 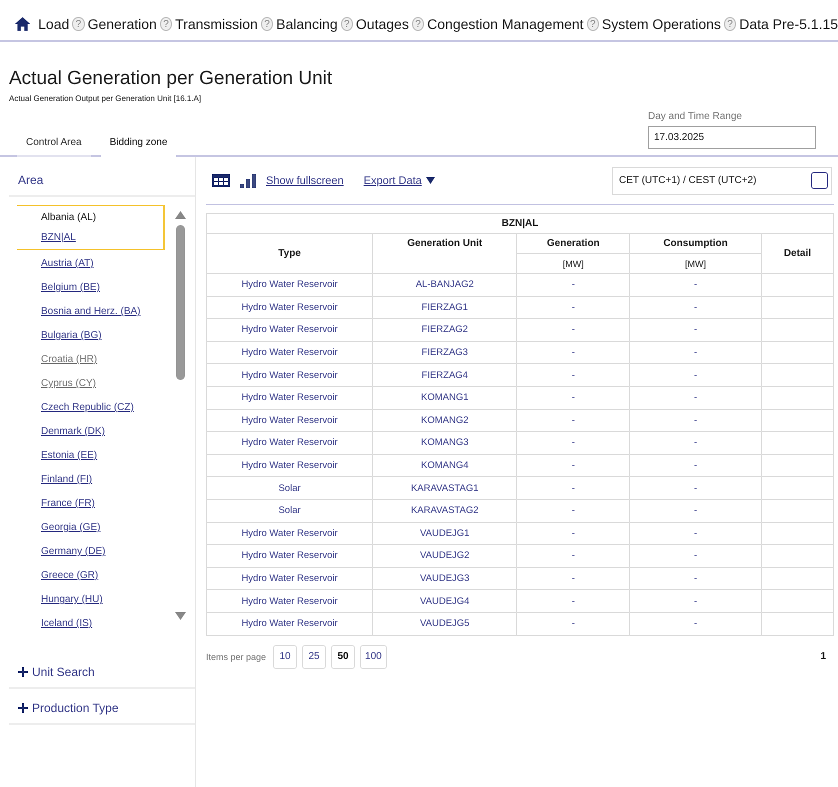 I want to click on table-cell: KARAVASTAG2, so click(x=444, y=510).